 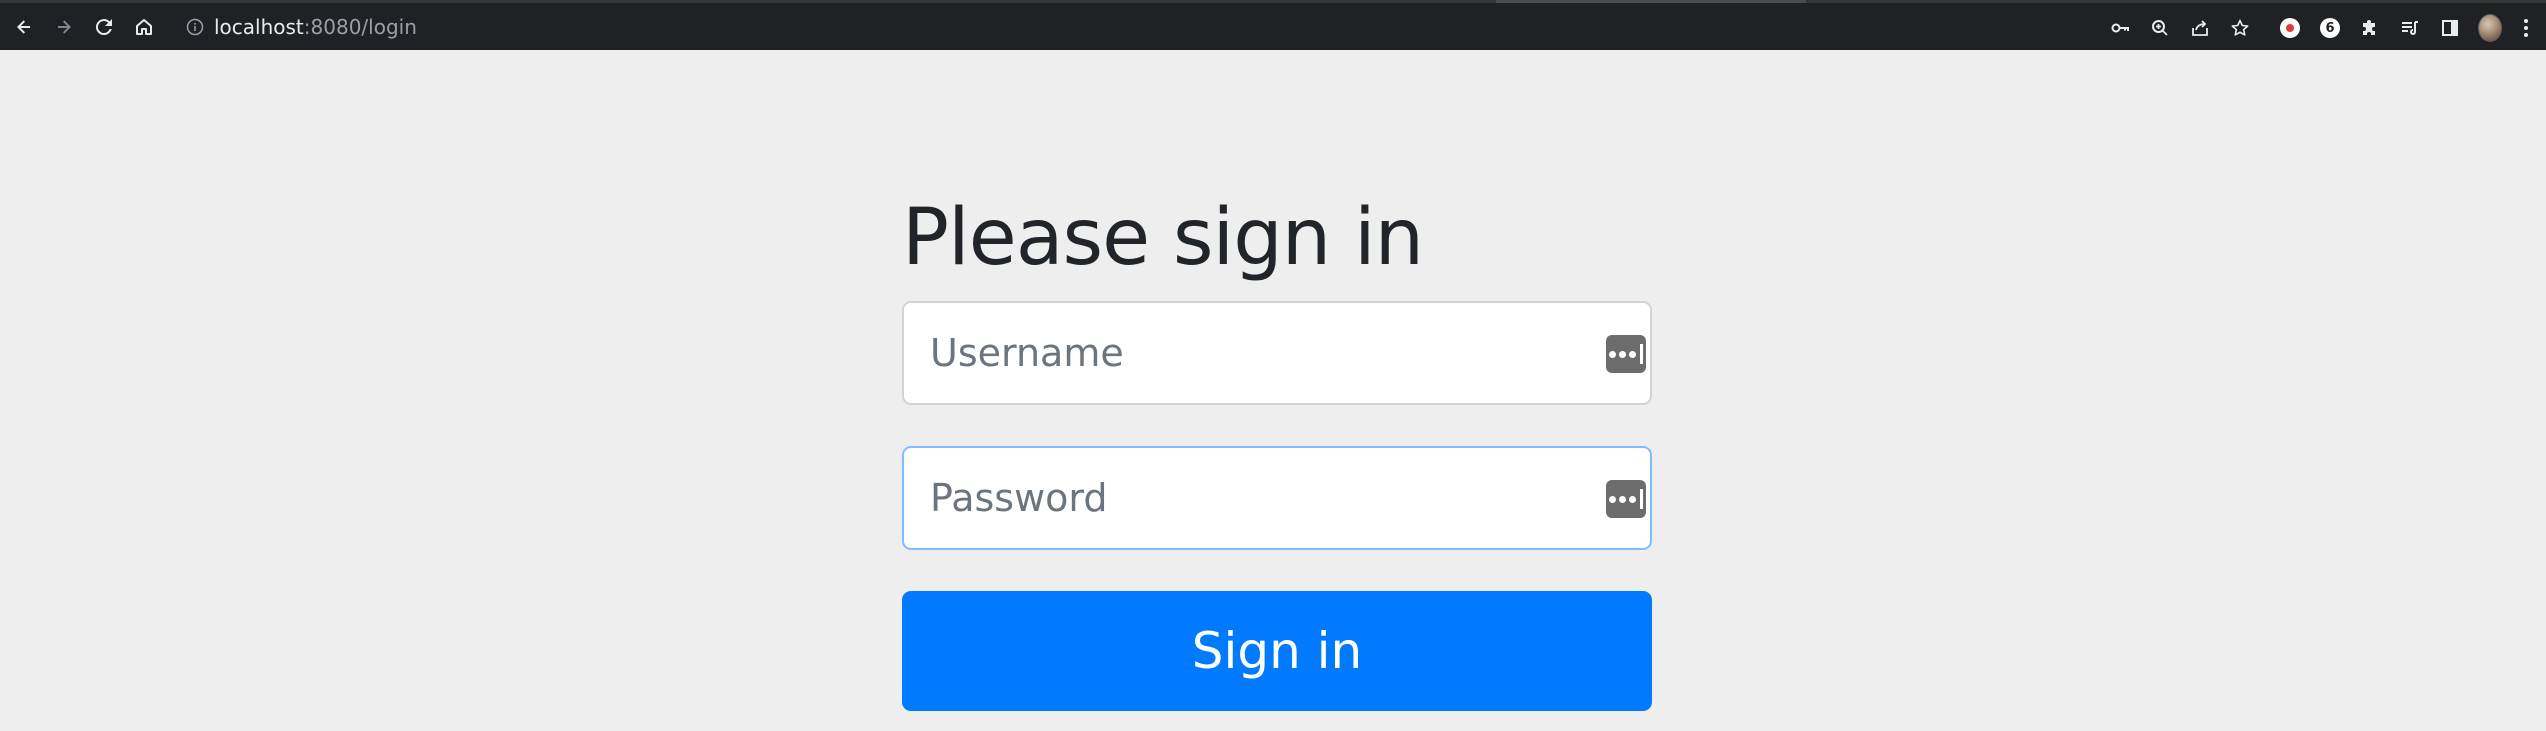 I want to click on username-input, so click(x=1277, y=353).